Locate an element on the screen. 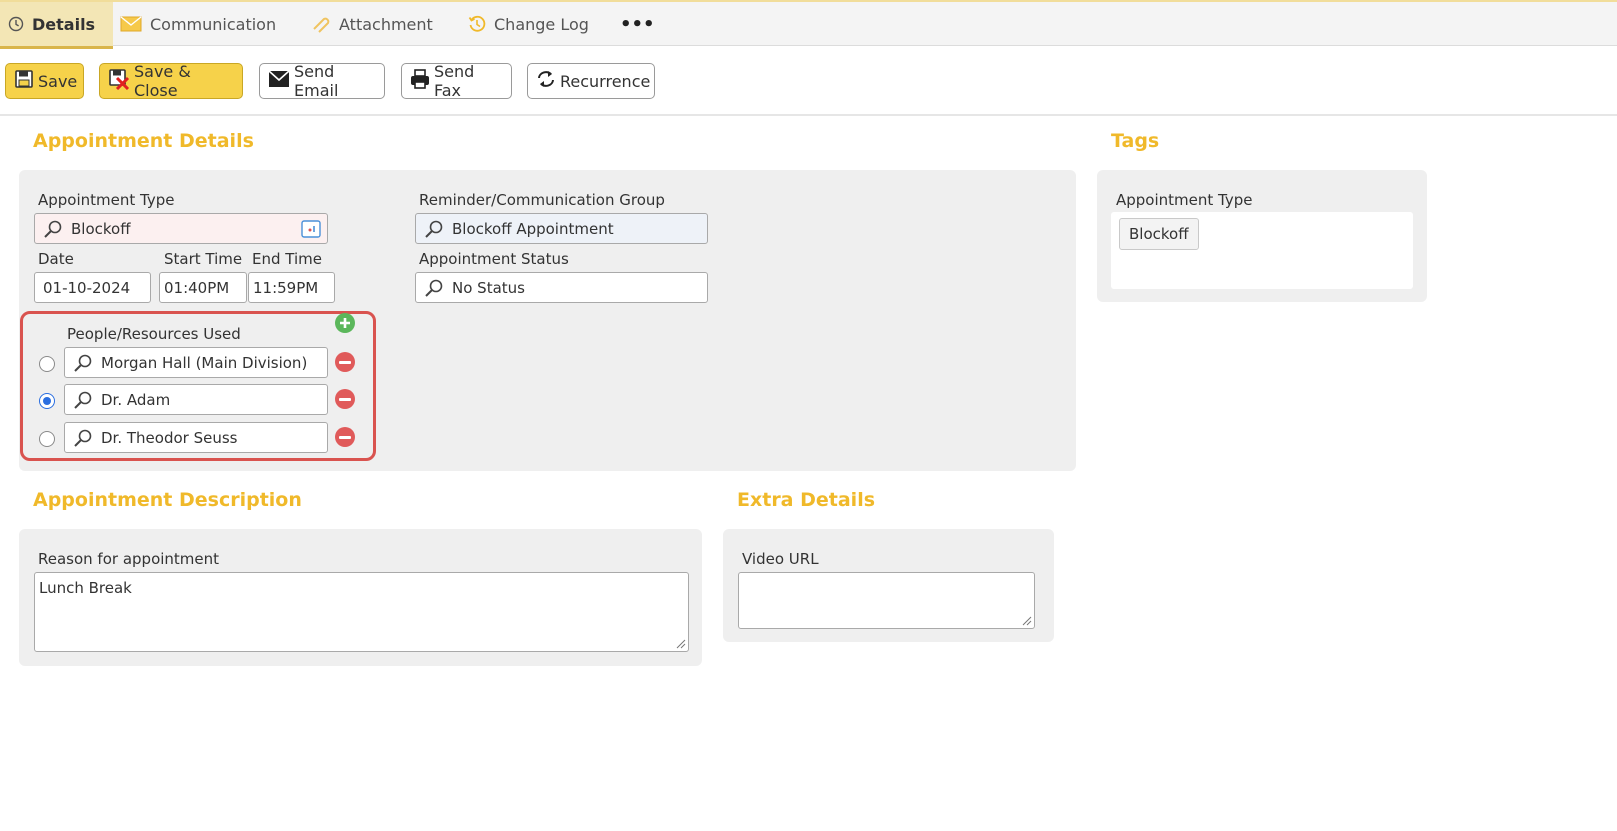 This screenshot has width=1617, height=831. end-time-label: End Time is located at coordinates (287, 259).